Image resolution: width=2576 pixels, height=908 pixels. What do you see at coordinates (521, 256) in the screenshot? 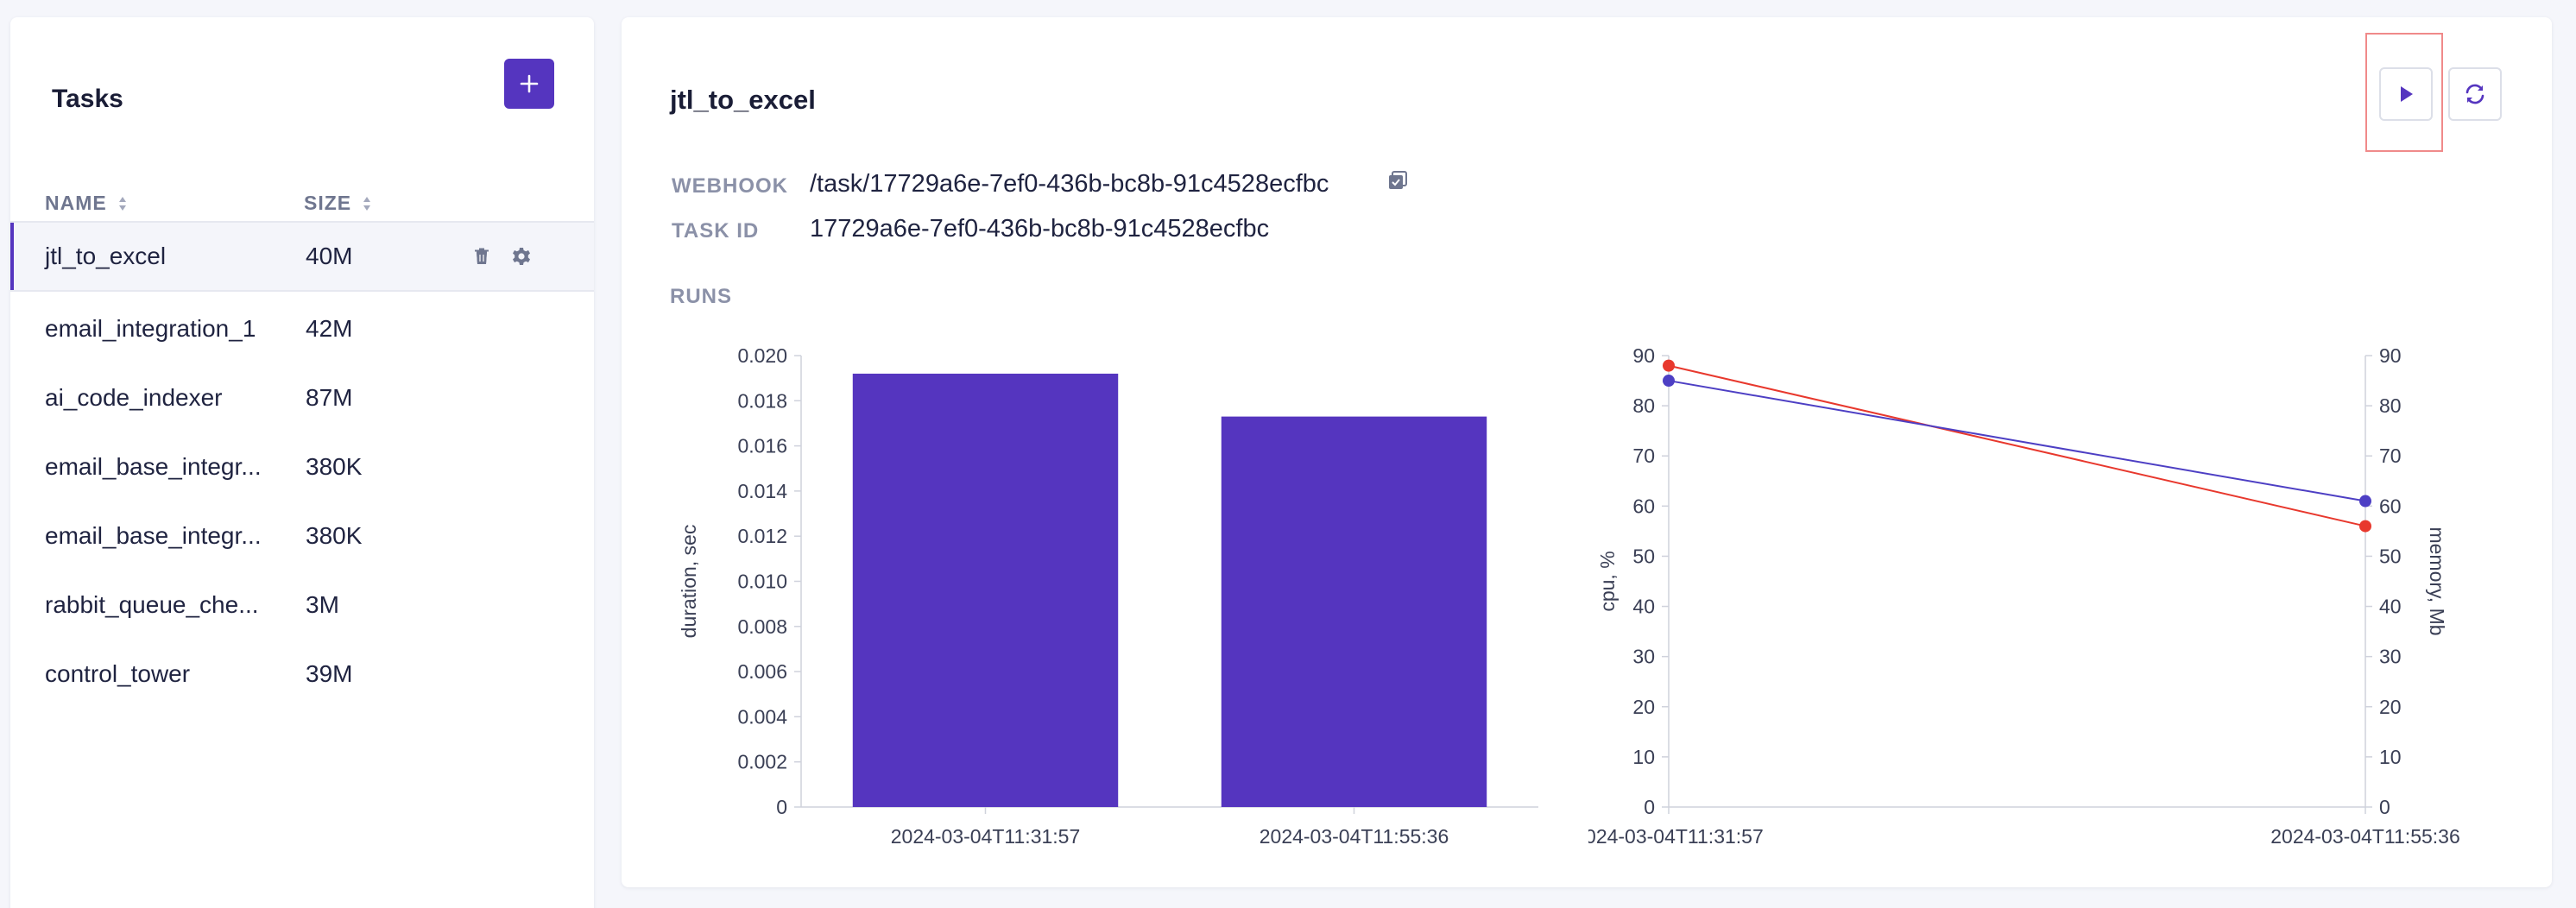
I see `gear-icon` at bounding box center [521, 256].